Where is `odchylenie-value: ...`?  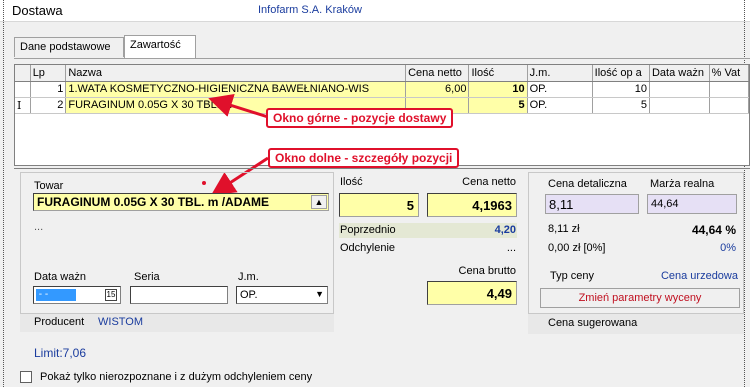
odchylenie-value: ... is located at coordinates (511, 248).